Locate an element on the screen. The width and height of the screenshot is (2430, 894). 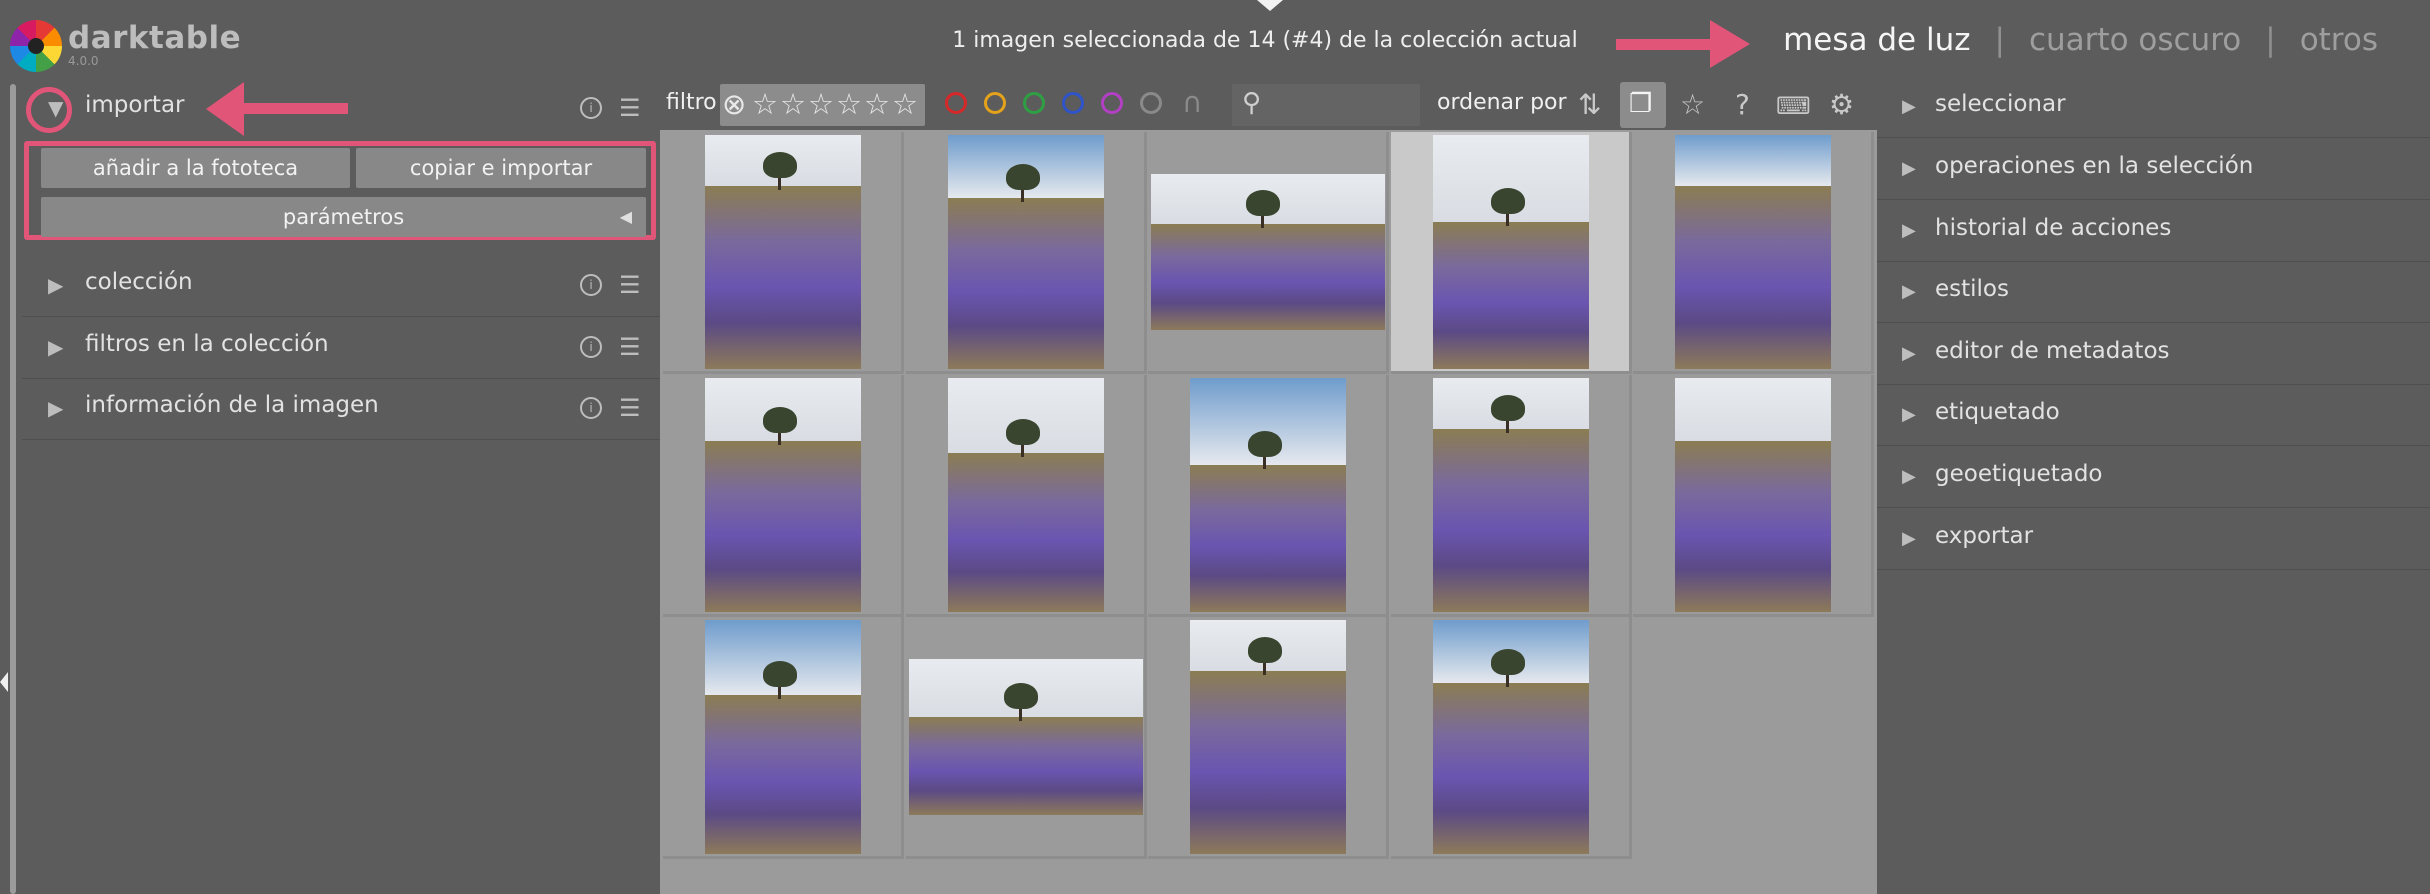
annotation-arrow-import is located at coordinates (294, 108).